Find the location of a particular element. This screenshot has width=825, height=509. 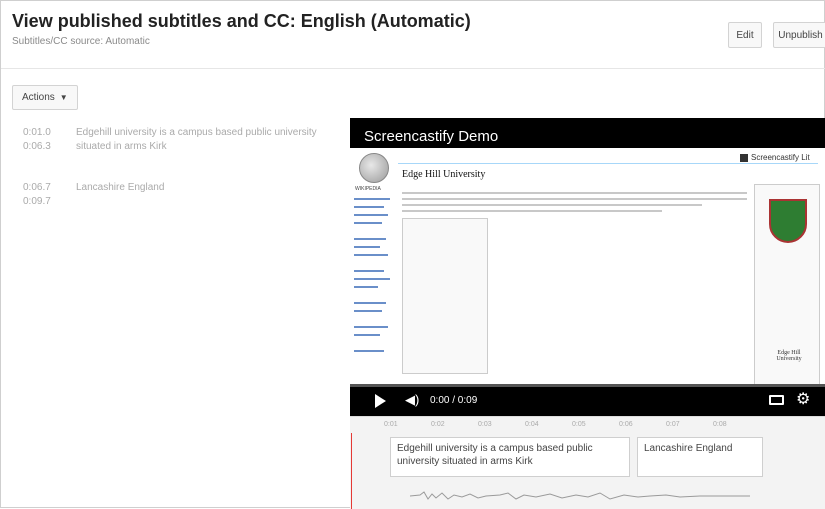

captions-icon is located at coordinates (776, 400).